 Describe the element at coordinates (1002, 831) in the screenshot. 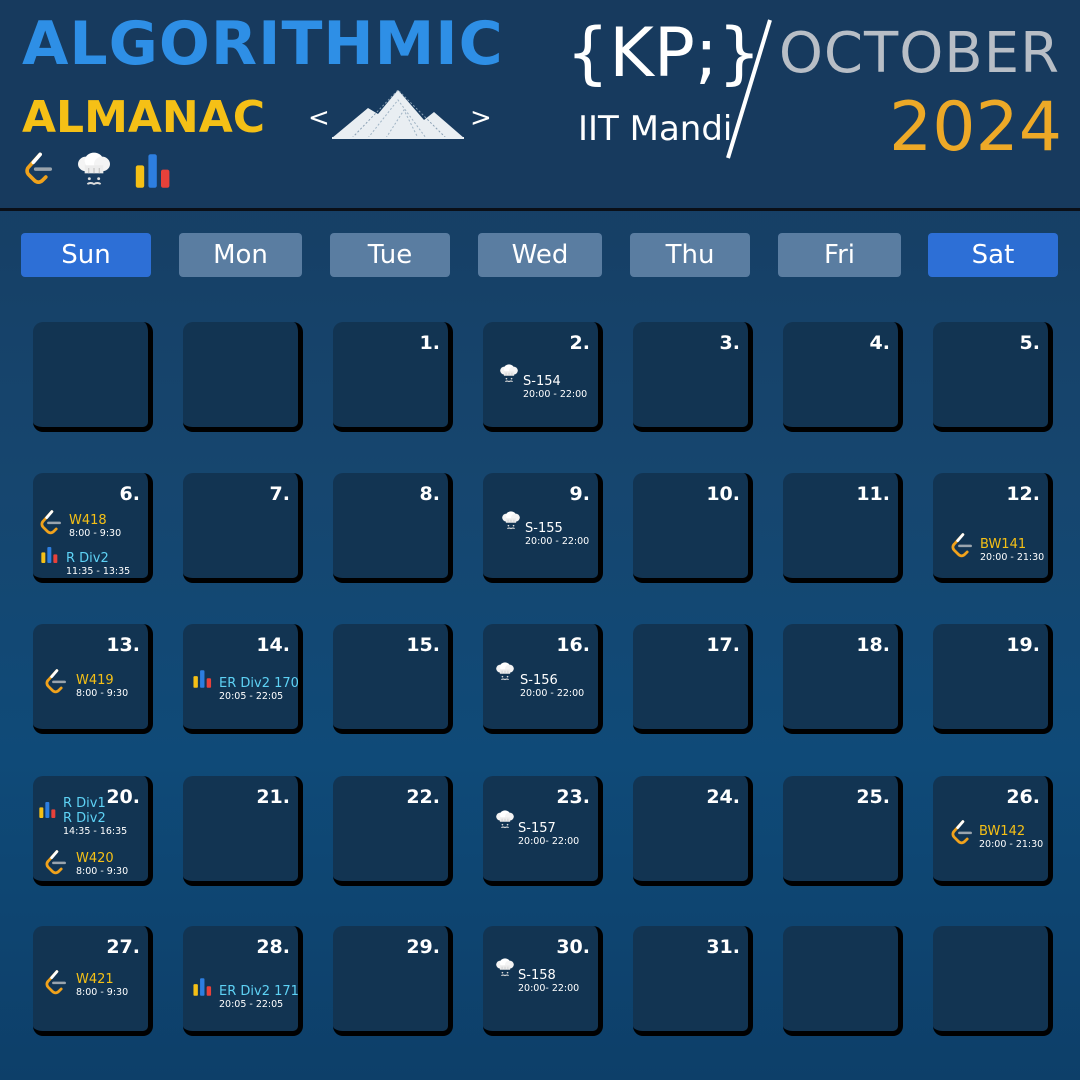

I see `event-name: BW142` at that location.